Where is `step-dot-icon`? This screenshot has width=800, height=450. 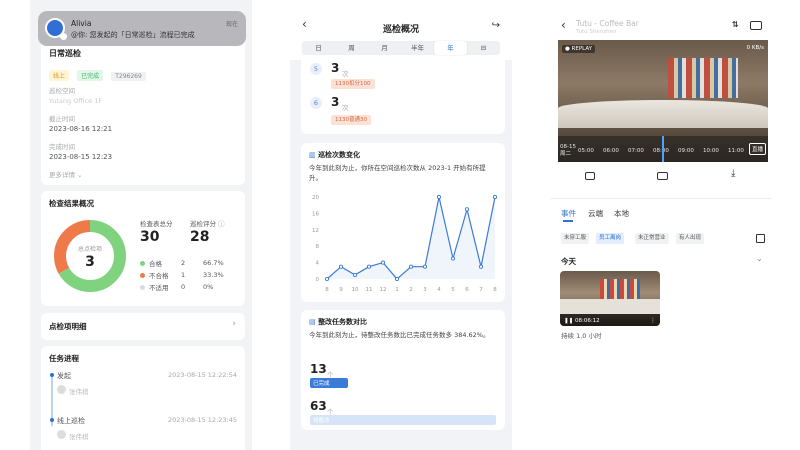 step-dot-icon is located at coordinates (52, 420).